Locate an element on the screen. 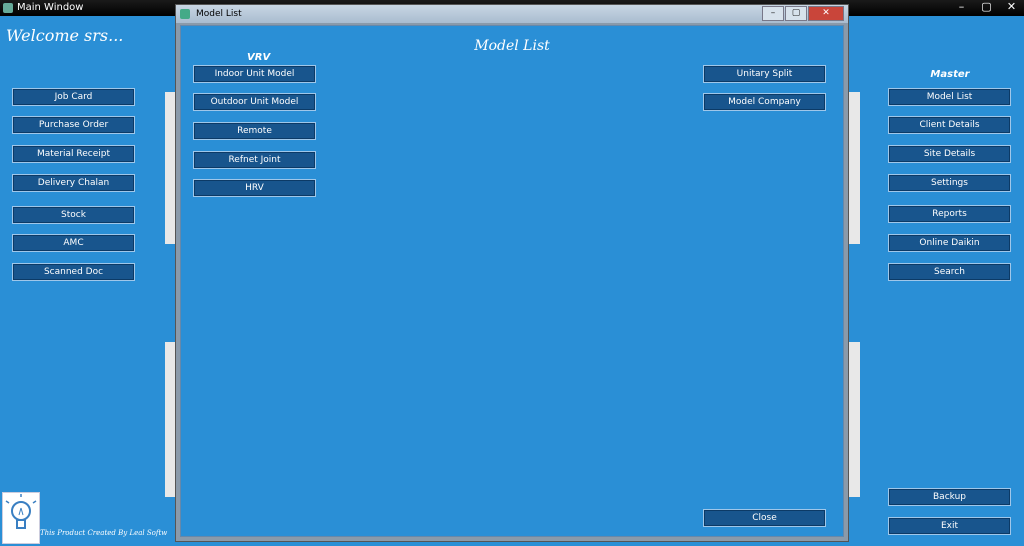 The height and width of the screenshot is (546, 1024). model-list-button: Model List is located at coordinates (949, 97).